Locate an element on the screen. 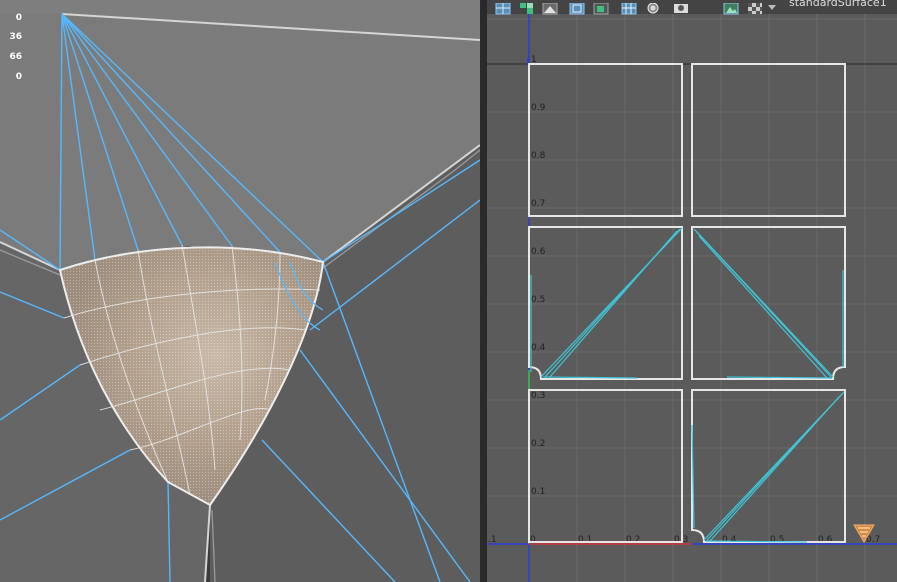 The image size is (897, 582). uv-texture-icon is located at coordinates (550, 7).